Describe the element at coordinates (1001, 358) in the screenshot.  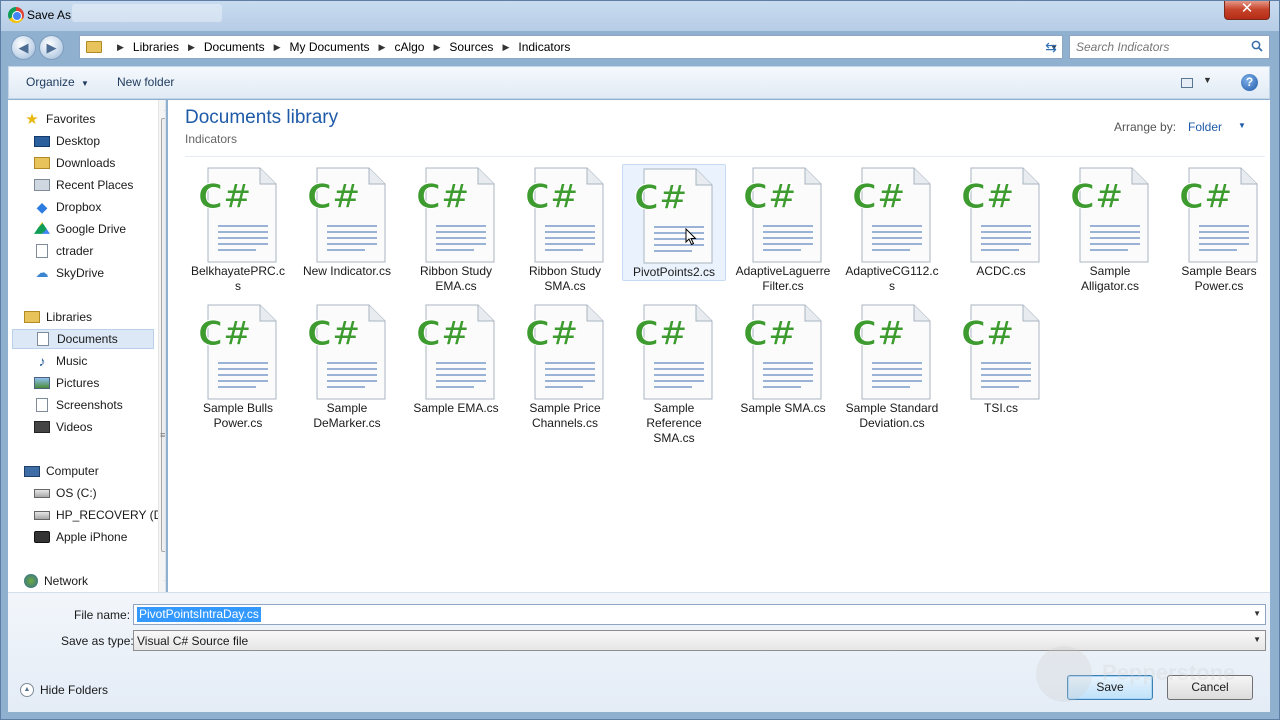
I see `file-item: C# TSI.cs` at that location.